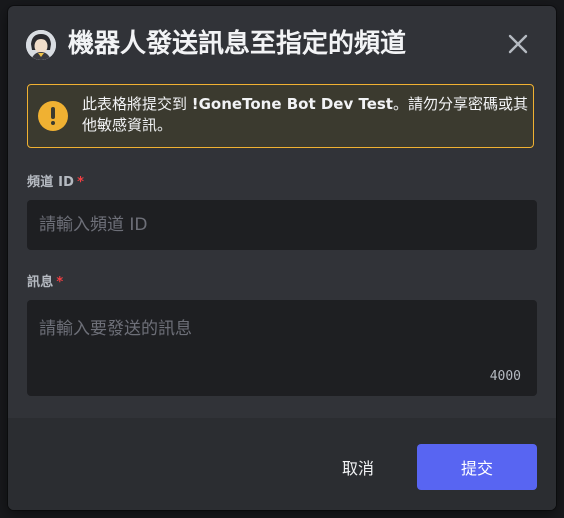 This screenshot has height=518, width=564. I want to click on warning-bot-name: !GoneTone Bot Dev Test, so click(292, 104).